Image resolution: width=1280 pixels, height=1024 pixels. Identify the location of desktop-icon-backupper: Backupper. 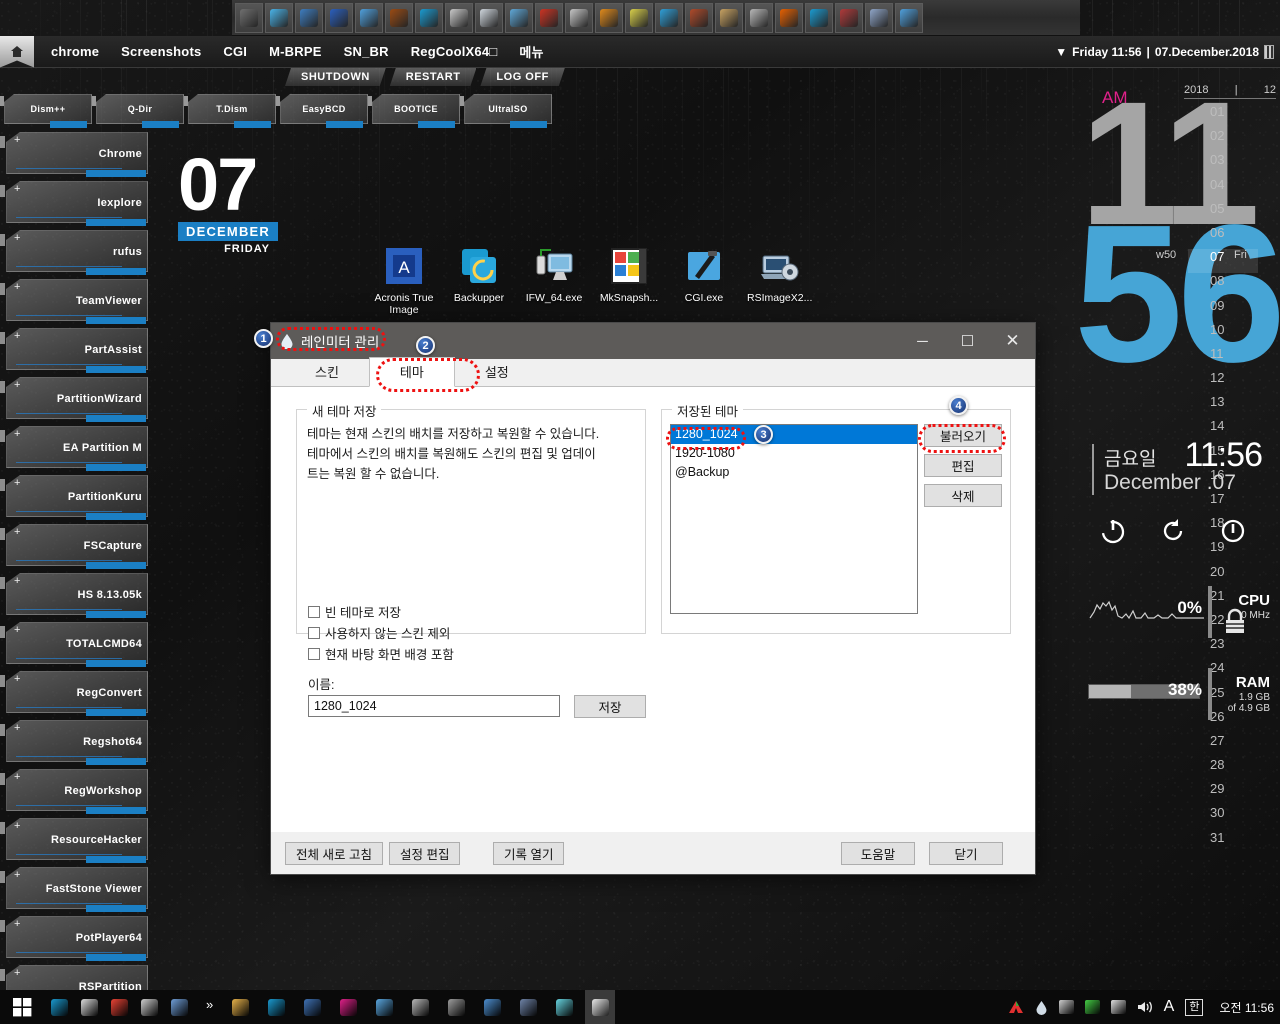
(479, 281).